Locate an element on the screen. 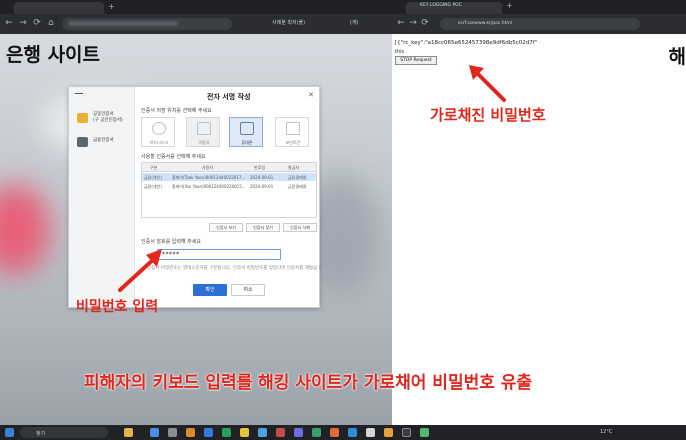 This screenshot has height=440, width=686. home-icon: ⌂ is located at coordinates (51, 23).